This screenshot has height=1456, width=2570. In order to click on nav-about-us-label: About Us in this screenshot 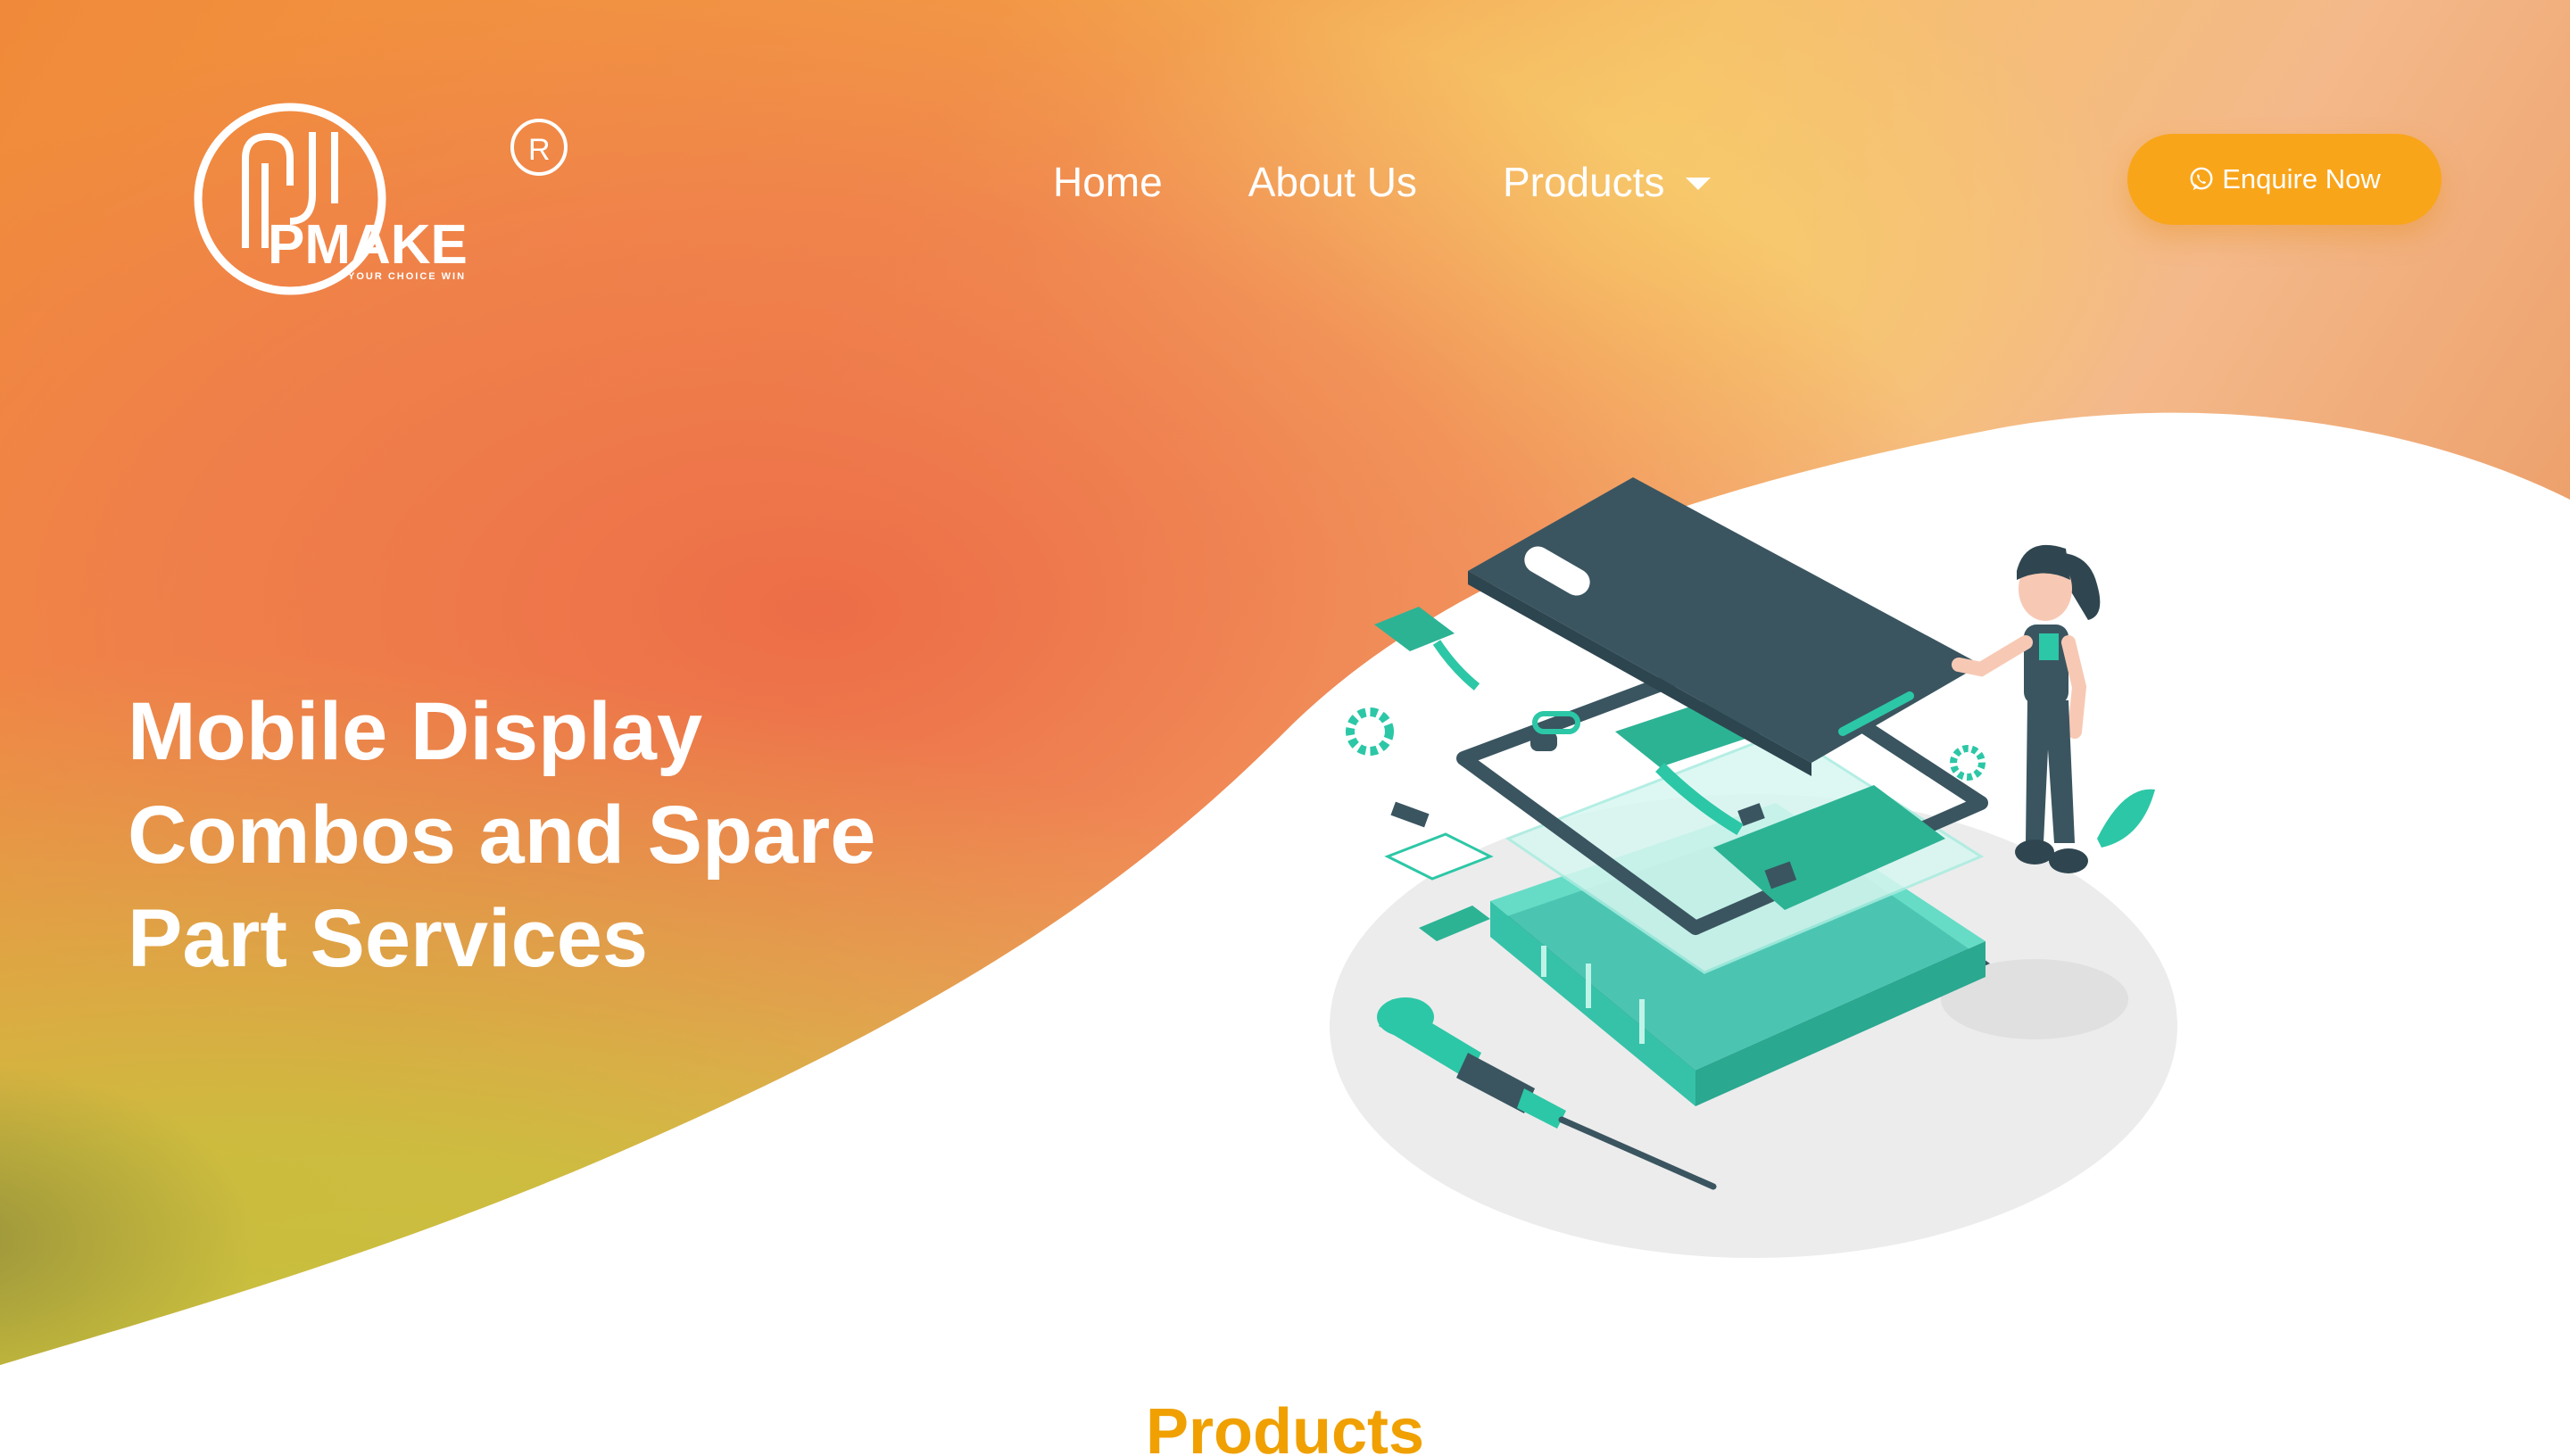, I will do `click(1332, 182)`.